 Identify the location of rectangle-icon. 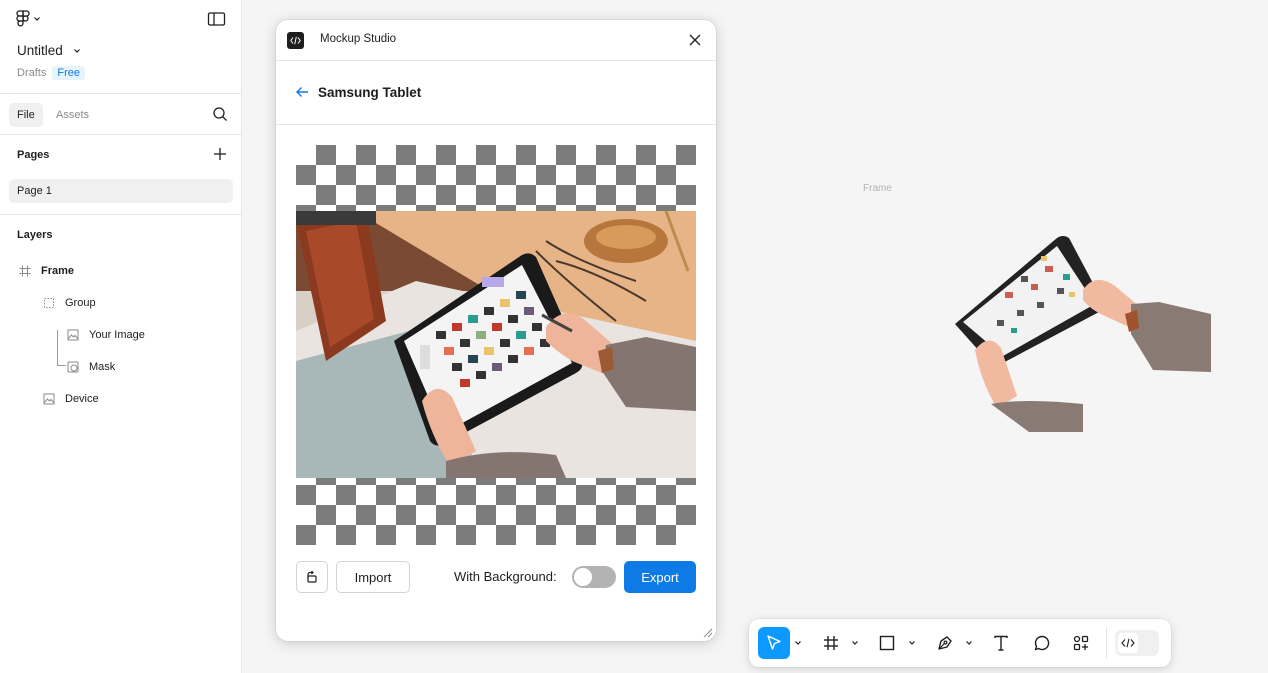
(887, 643).